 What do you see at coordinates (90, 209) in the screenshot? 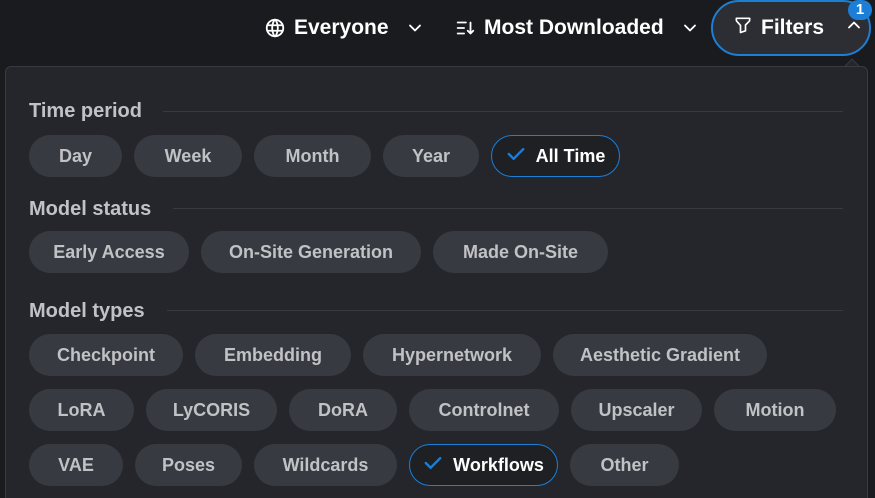
I see `model-status-title: Model status` at bounding box center [90, 209].